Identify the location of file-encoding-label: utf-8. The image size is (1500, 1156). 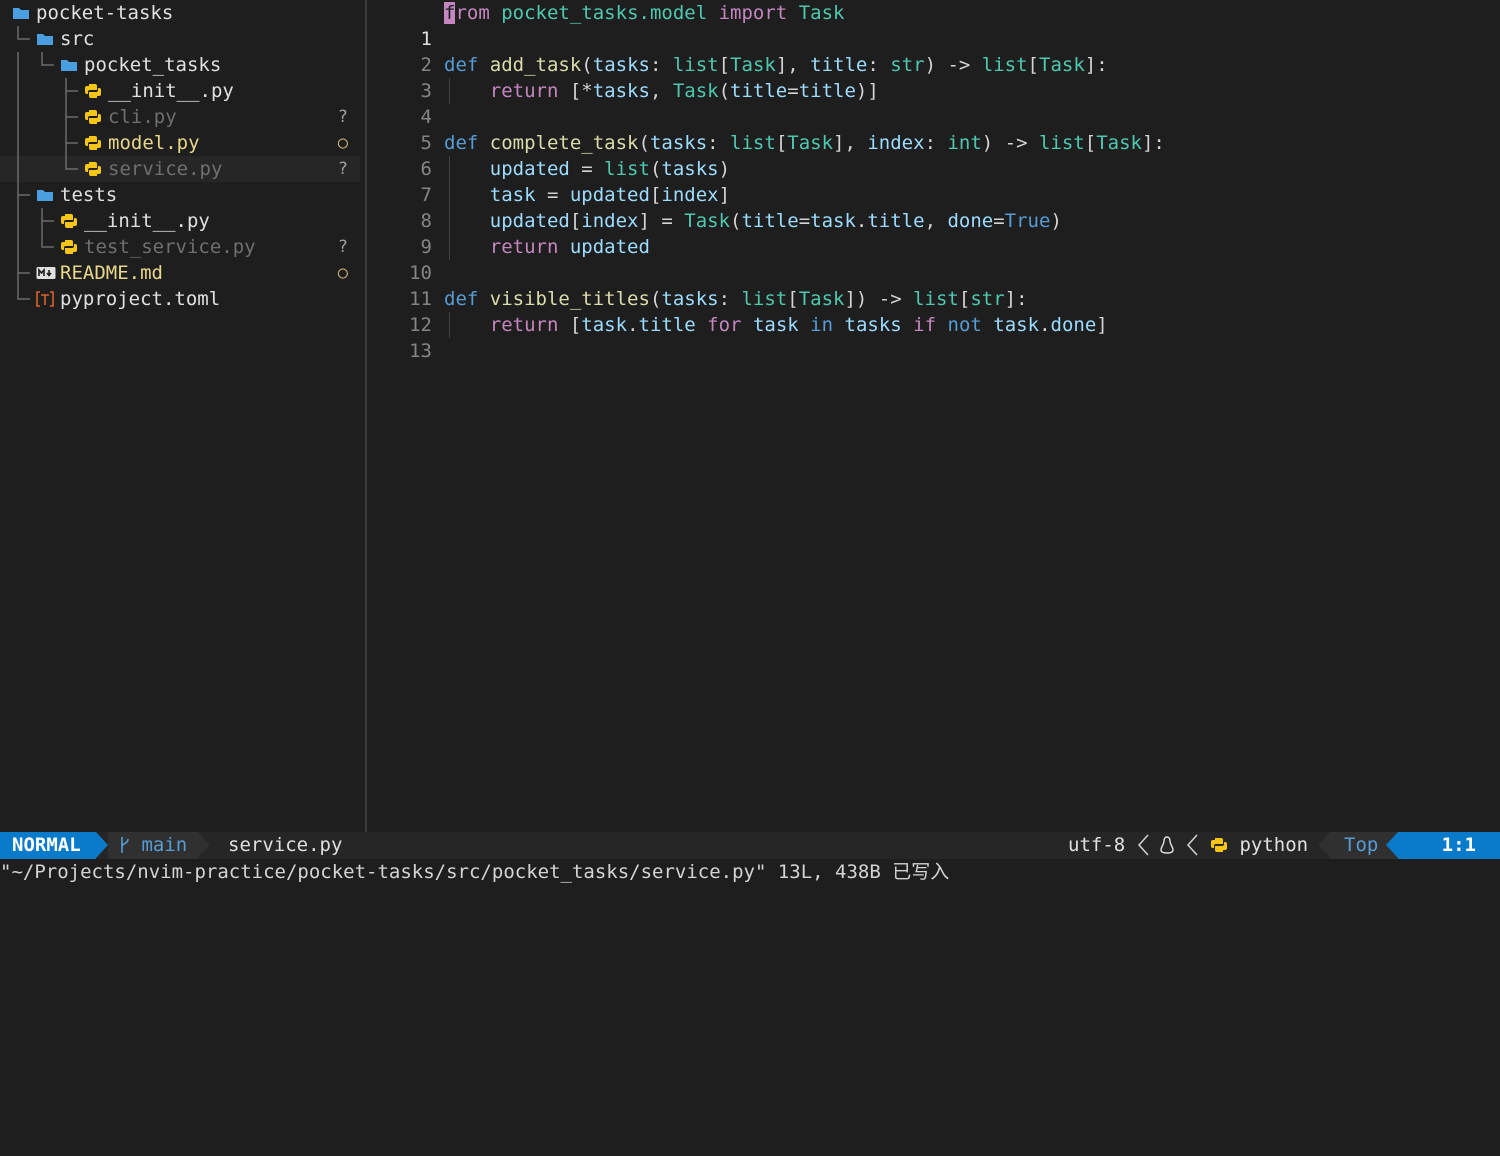
(1097, 845).